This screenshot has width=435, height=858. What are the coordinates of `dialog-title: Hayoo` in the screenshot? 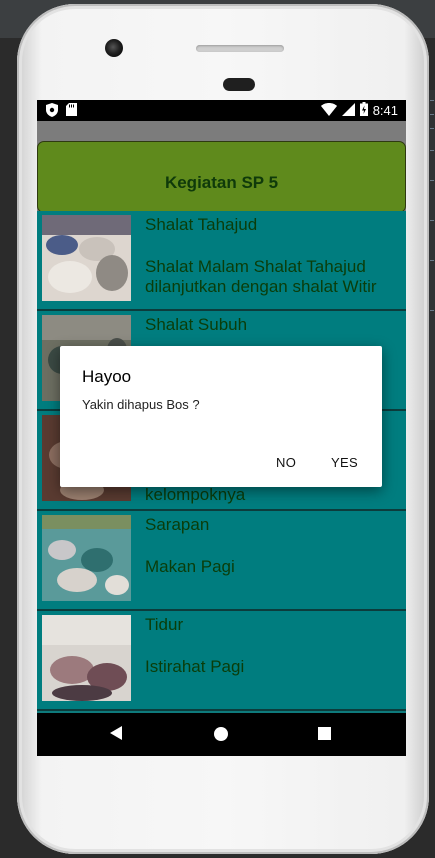 It's located at (107, 376).